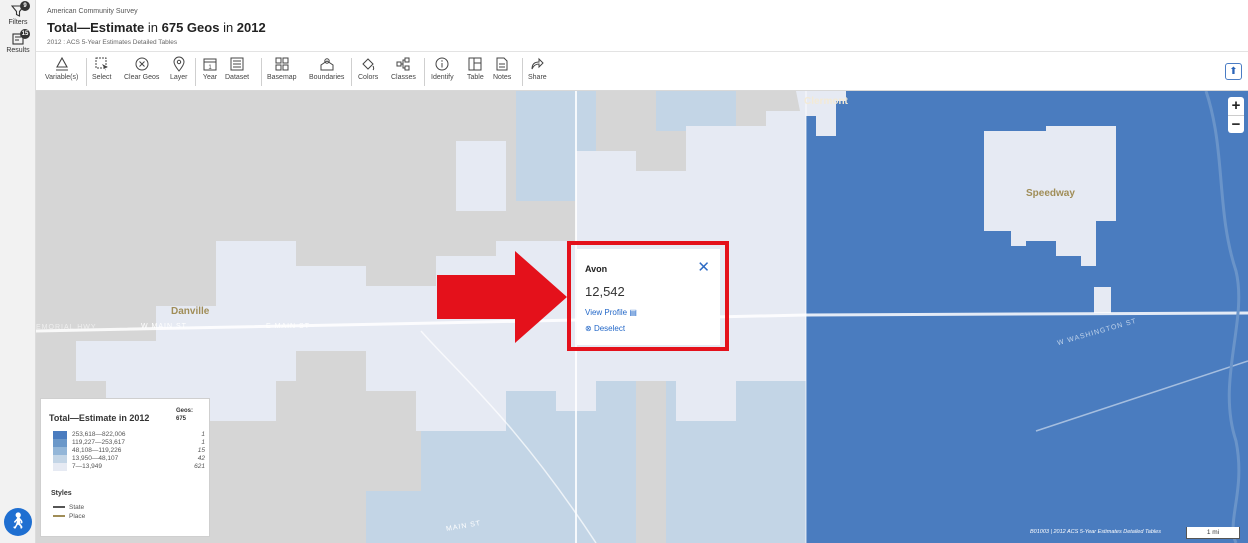 This screenshot has width=1248, height=543. I want to click on calendar-icon: 1, so click(210, 64).